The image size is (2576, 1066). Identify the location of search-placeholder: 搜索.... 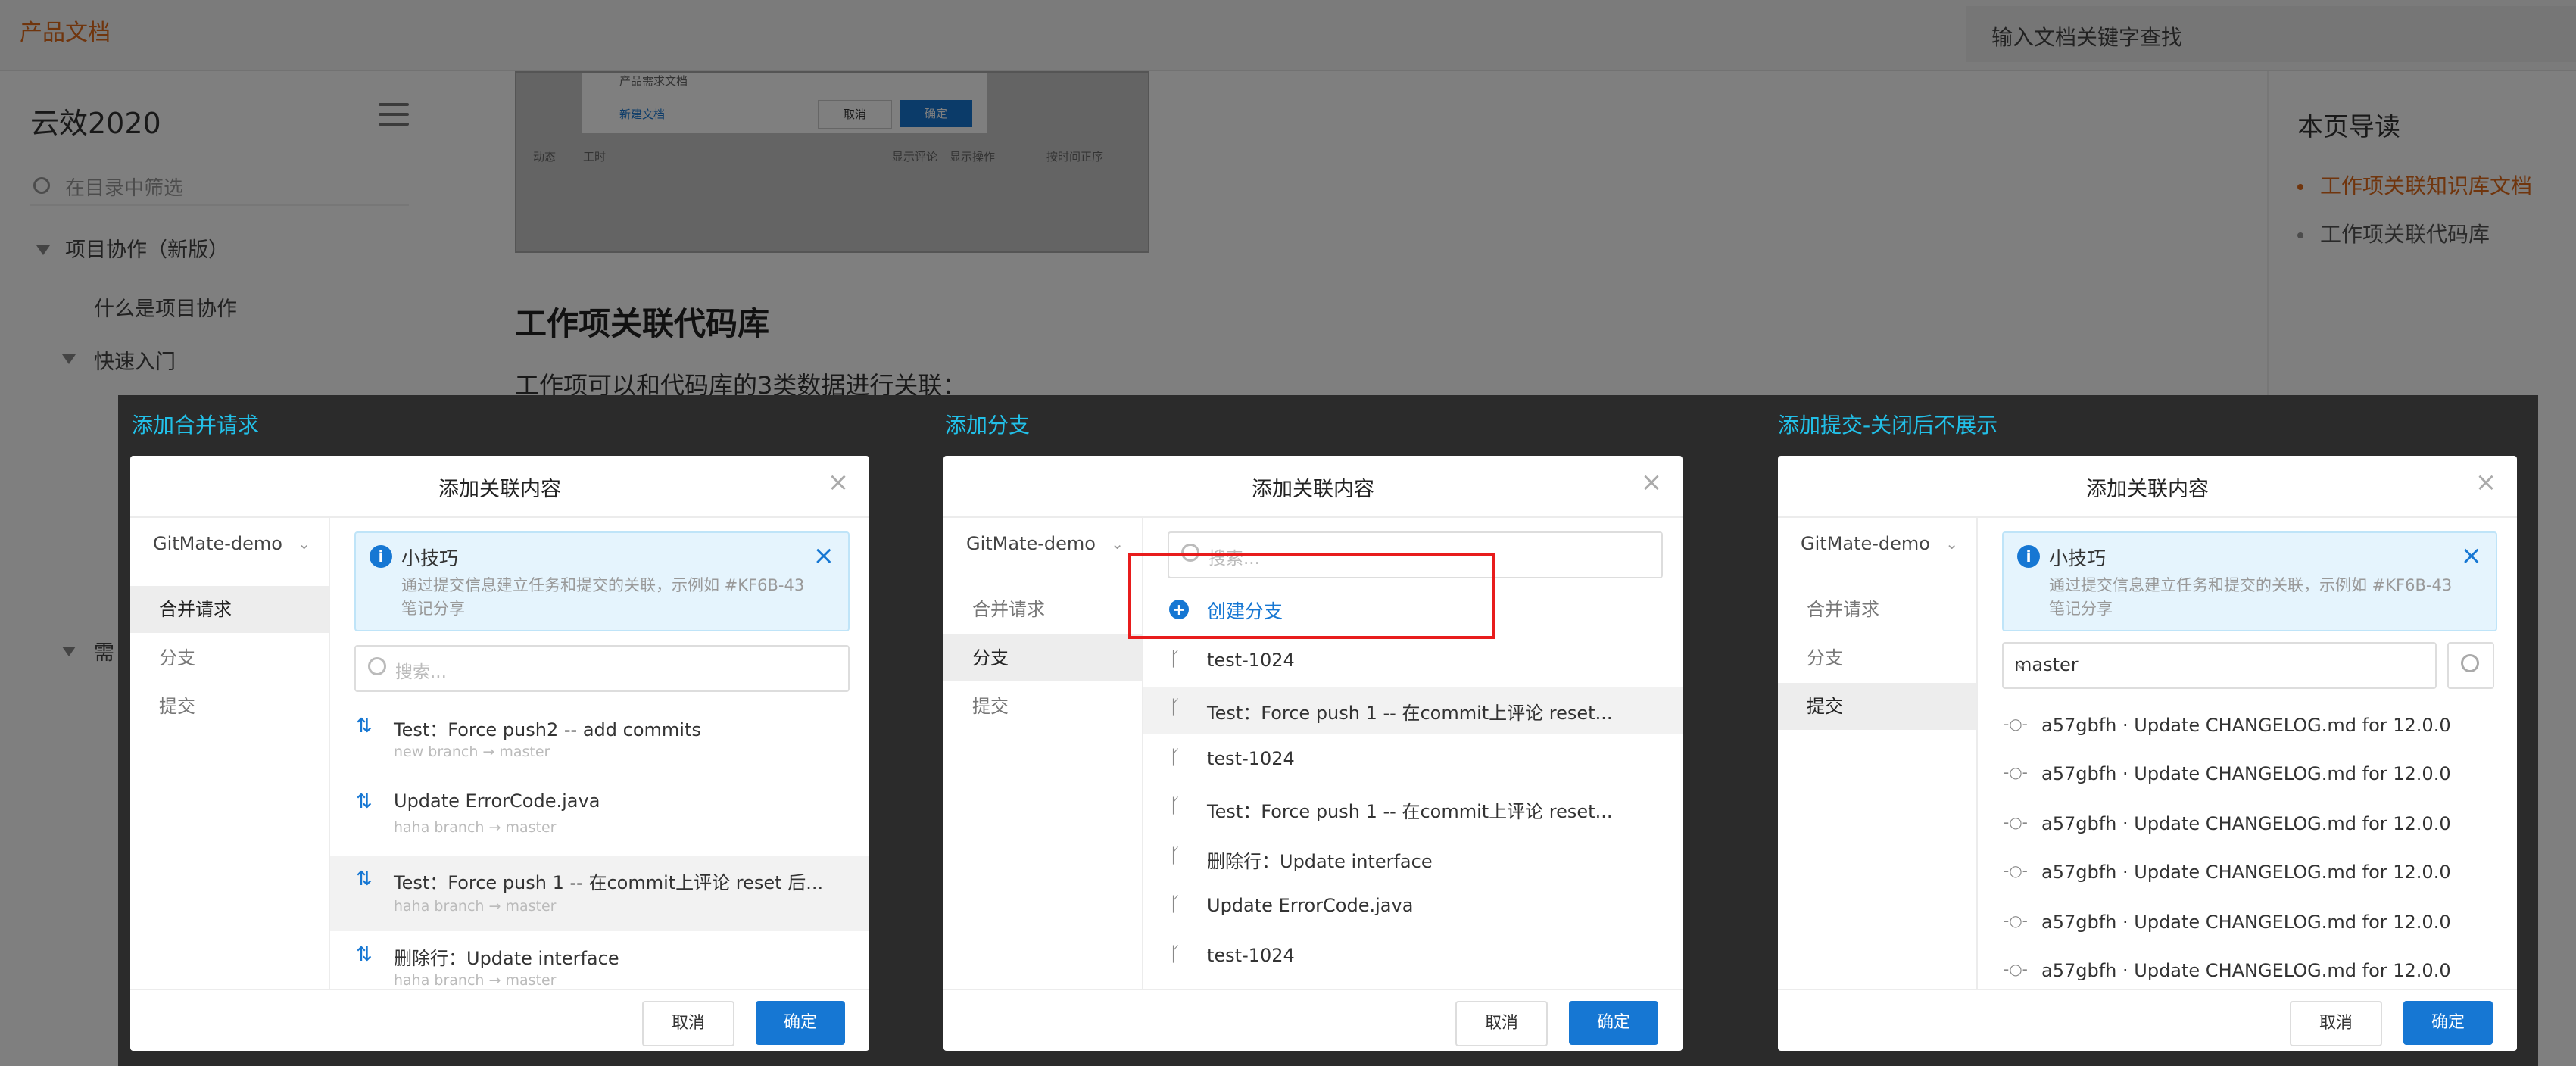
(421, 672).